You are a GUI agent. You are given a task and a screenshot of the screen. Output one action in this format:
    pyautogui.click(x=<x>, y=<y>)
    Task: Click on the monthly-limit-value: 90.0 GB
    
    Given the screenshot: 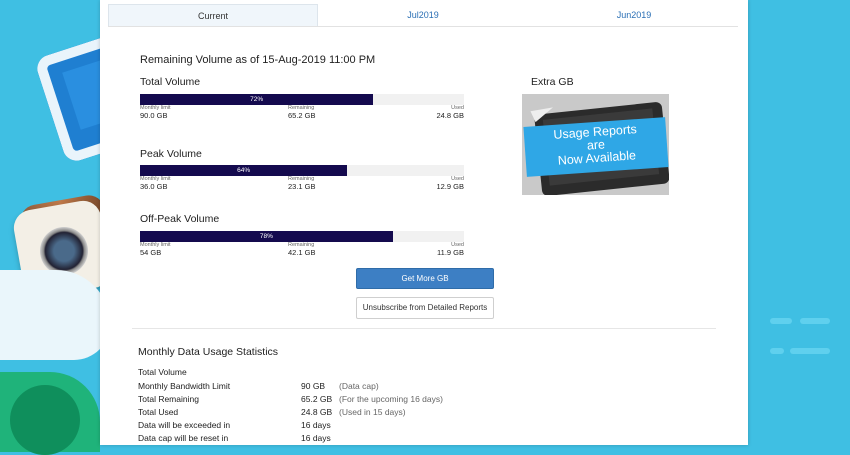 What is the action you would take?
    pyautogui.click(x=154, y=115)
    